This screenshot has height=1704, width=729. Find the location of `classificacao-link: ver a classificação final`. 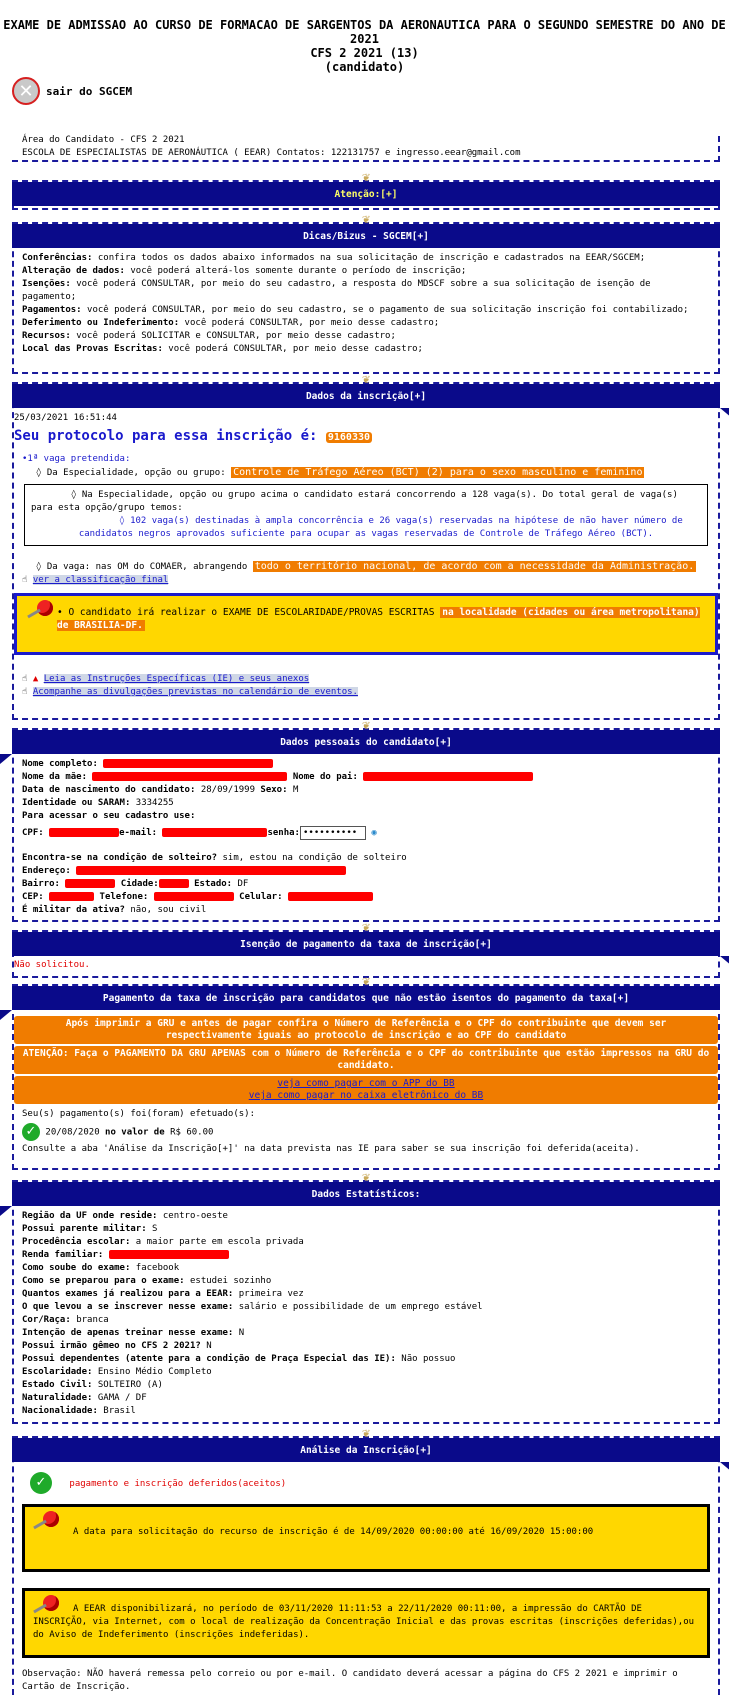

classificacao-link: ver a classificação final is located at coordinates (100, 580).